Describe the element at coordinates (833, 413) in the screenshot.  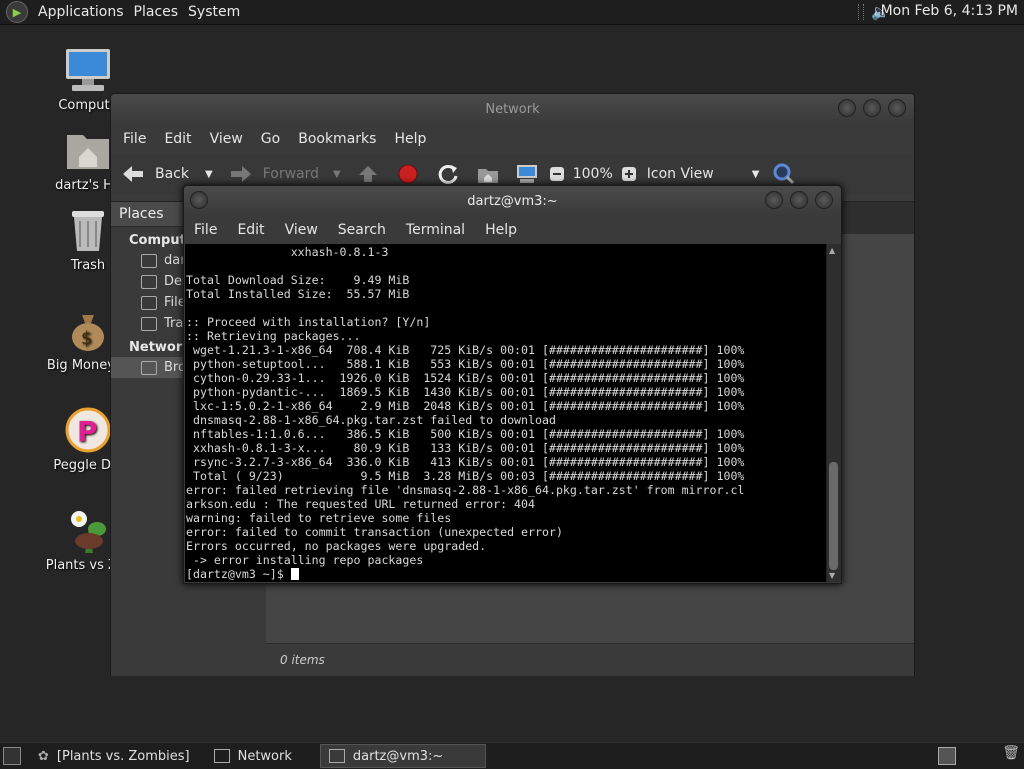
I see `terminal-scrollbar: ▲ ▼` at that location.